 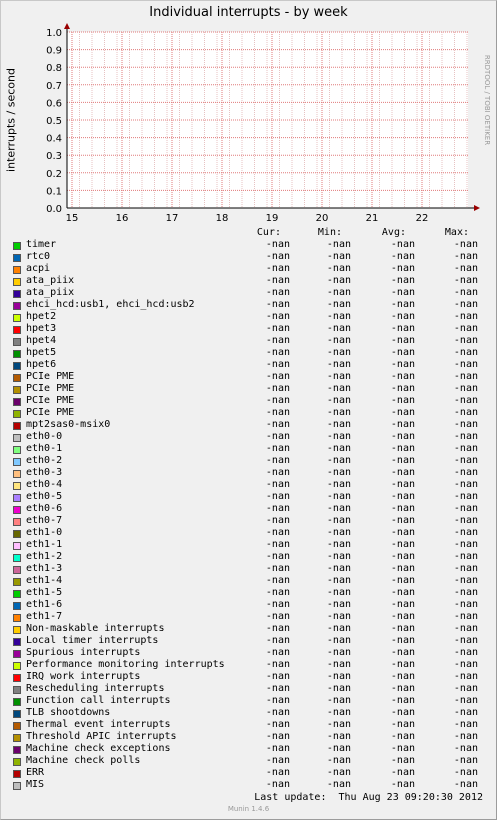 I want to click on legend-label: eth0-6, so click(x=44, y=508).